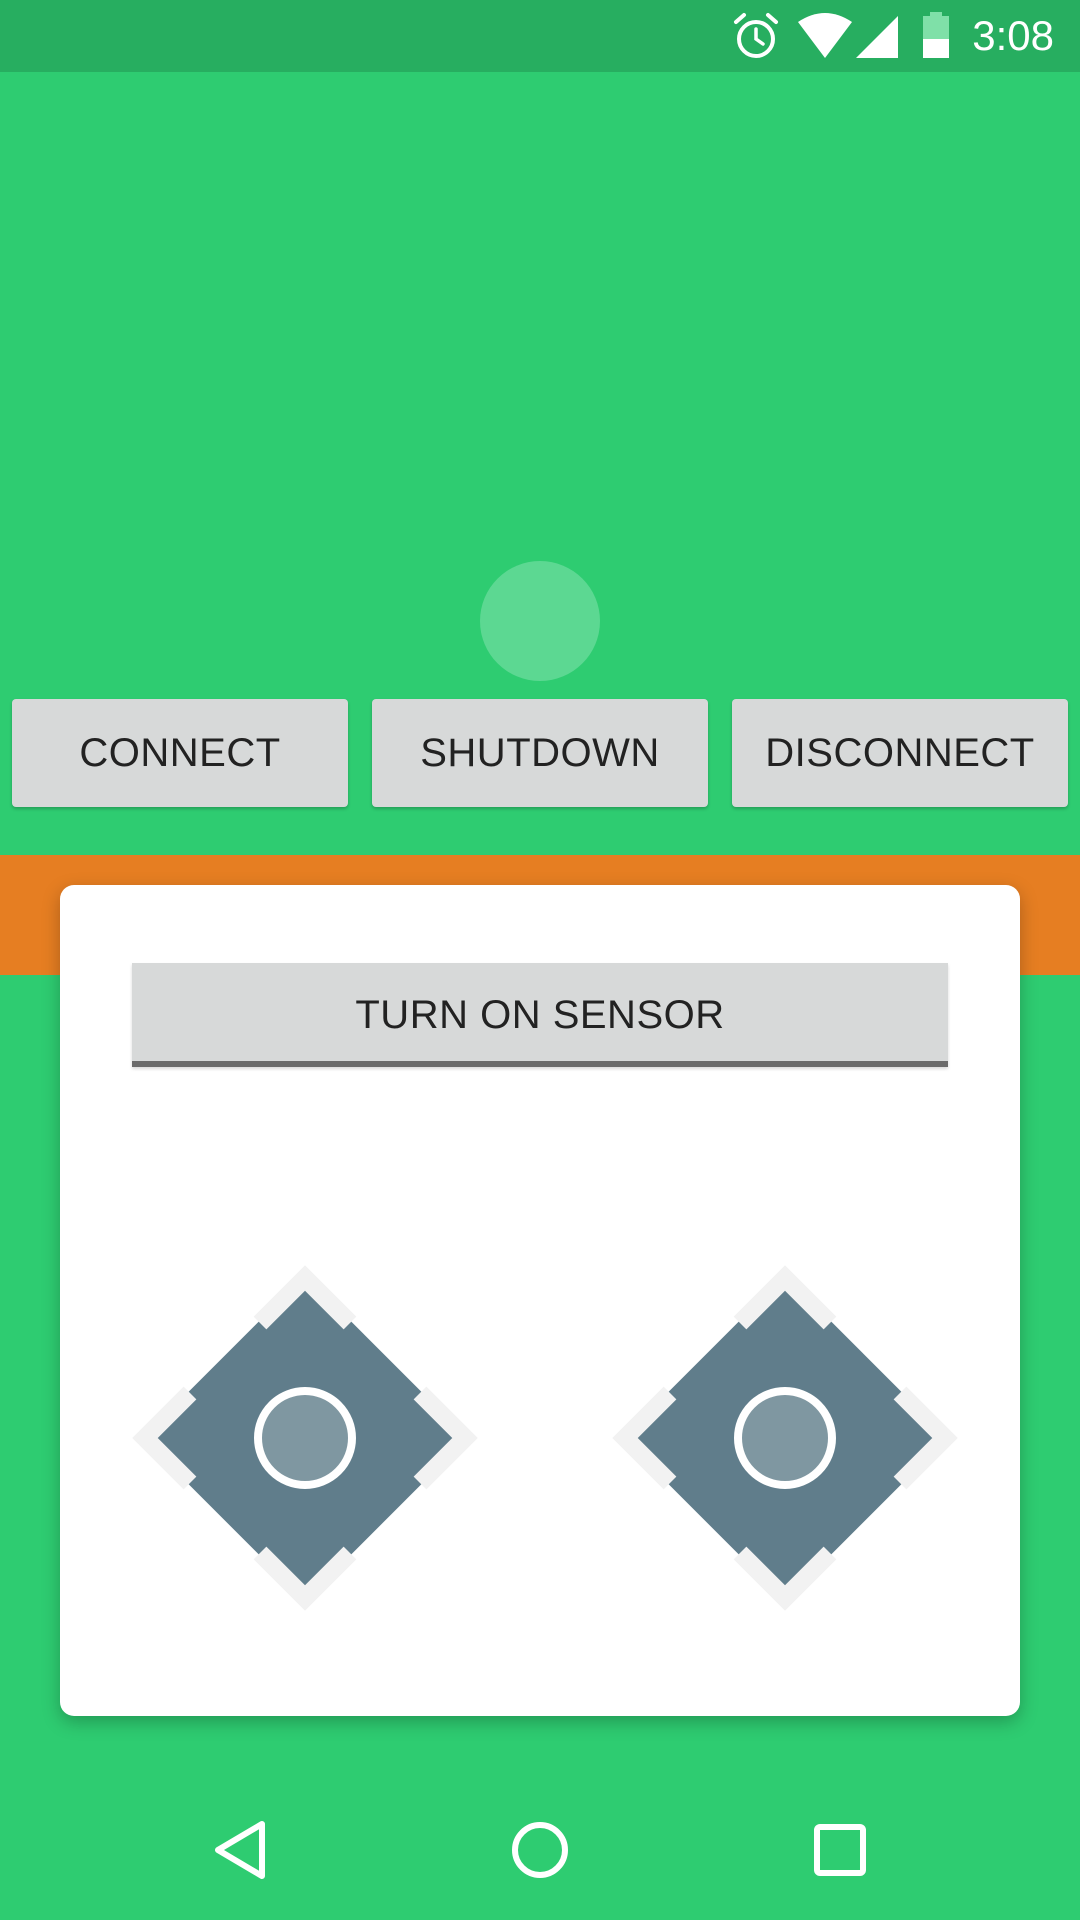  Describe the element at coordinates (756, 36) in the screenshot. I see `alarm-icon` at that location.